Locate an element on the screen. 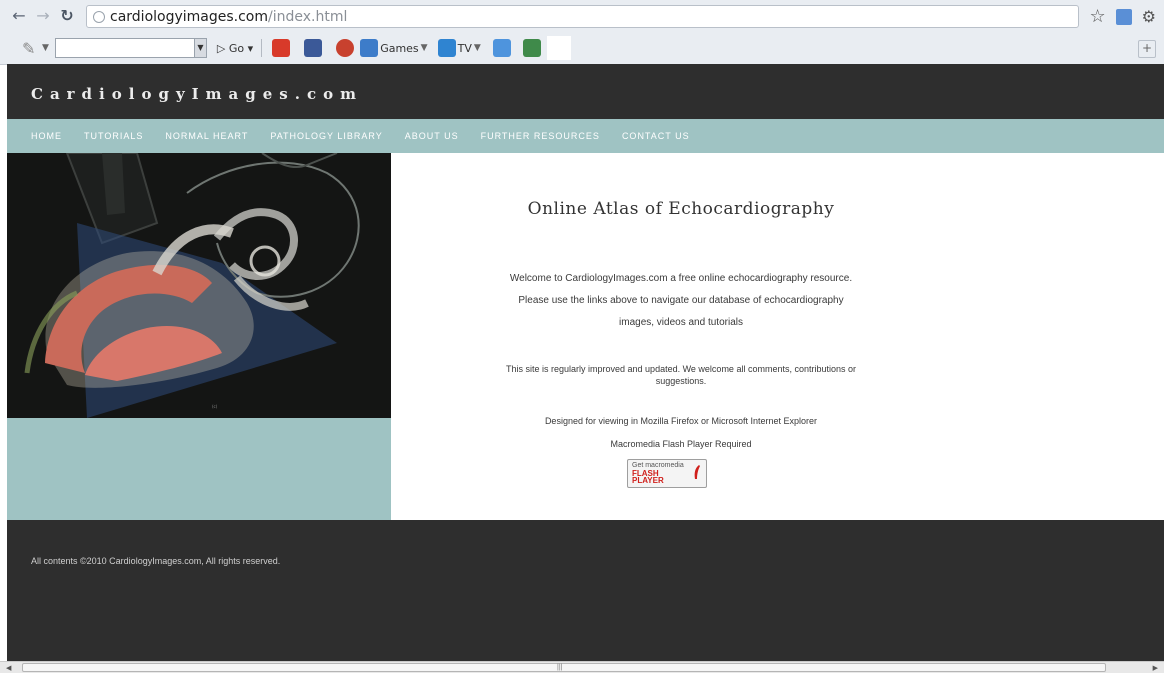  go-label: Go is located at coordinates (236, 48).